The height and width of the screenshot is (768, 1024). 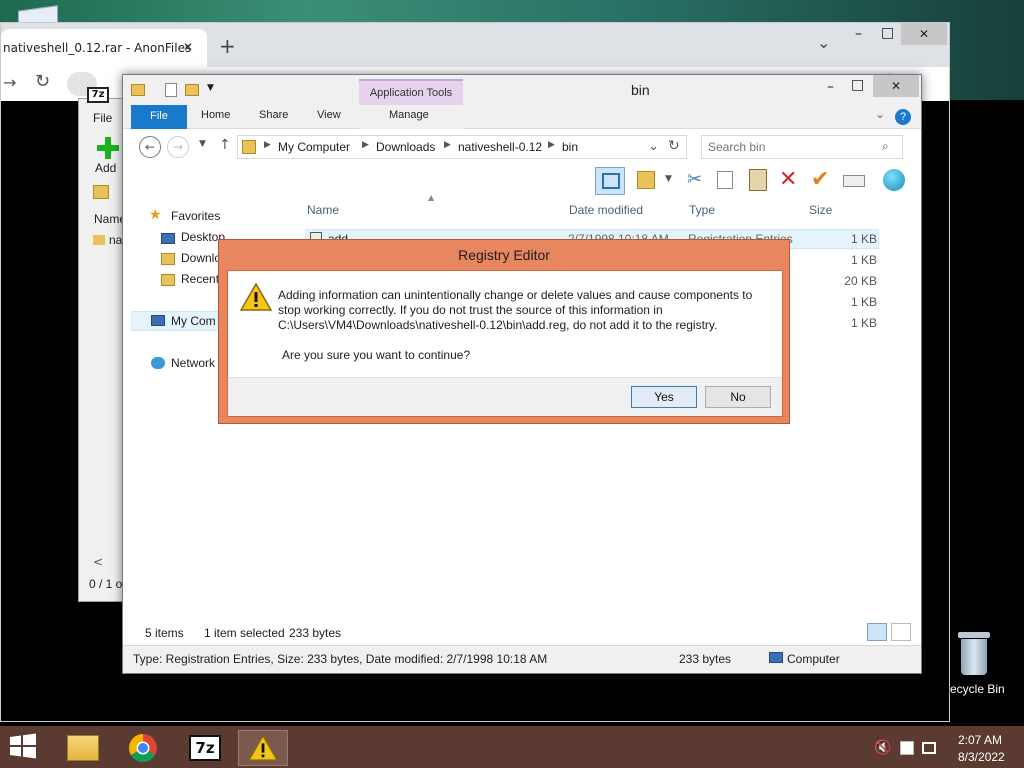 I want to click on computer-icon, so click(x=776, y=657).